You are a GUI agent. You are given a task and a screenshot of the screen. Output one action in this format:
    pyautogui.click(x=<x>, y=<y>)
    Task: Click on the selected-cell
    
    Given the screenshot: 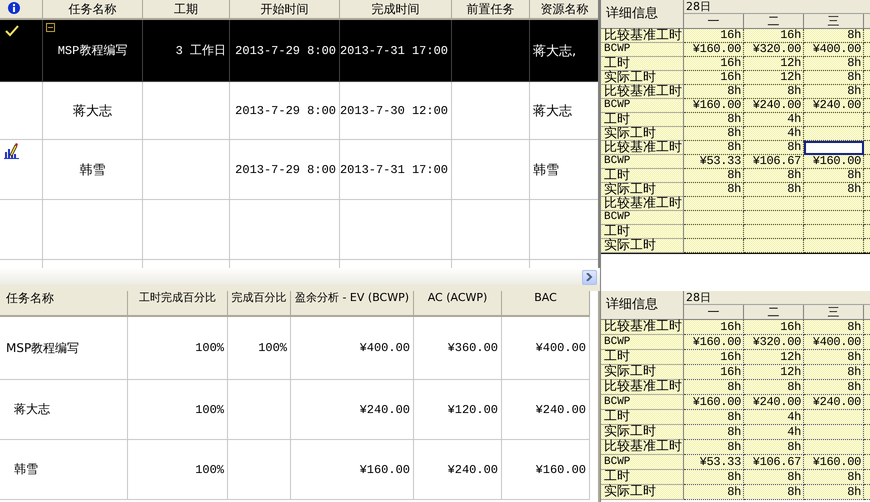 What is the action you would take?
    pyautogui.click(x=834, y=148)
    